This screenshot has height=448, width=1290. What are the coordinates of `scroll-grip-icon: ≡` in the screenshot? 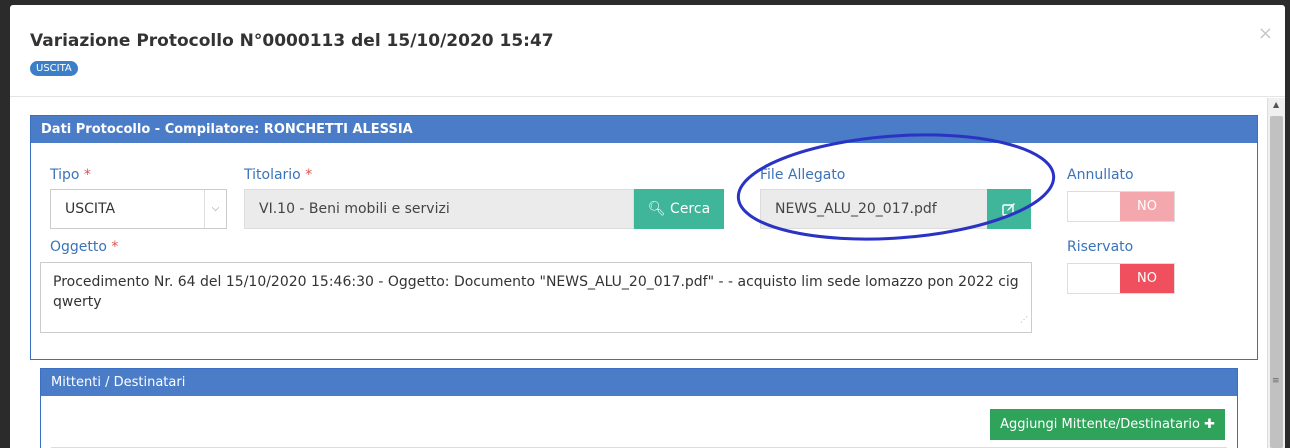 It's located at (1276, 381).